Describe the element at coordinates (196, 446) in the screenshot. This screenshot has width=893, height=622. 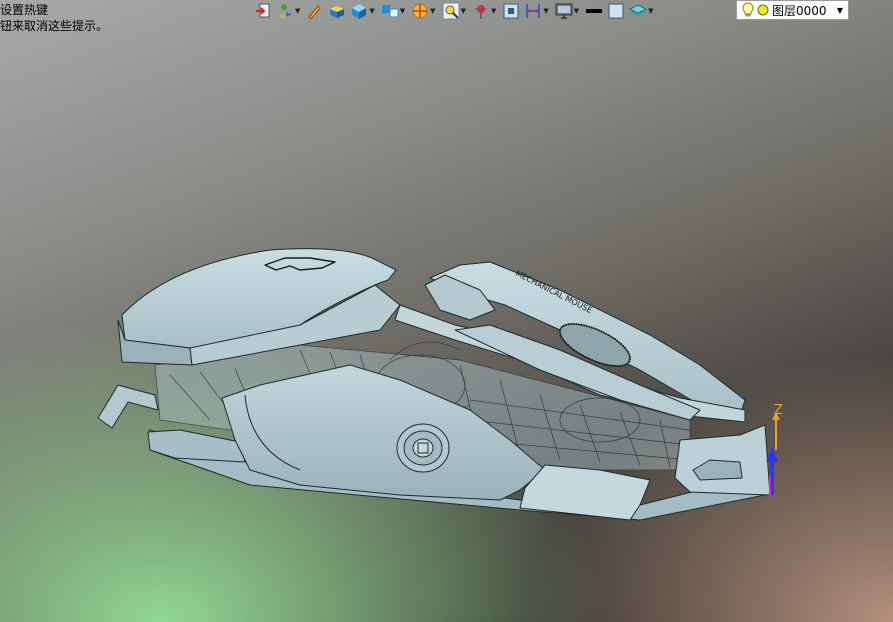
I see `rear-foot` at that location.